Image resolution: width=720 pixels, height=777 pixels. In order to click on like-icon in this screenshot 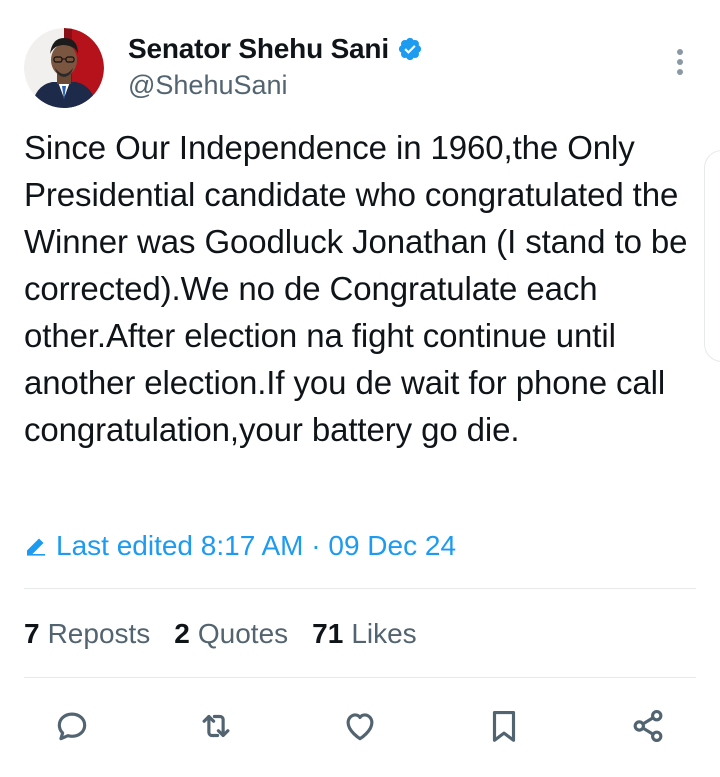, I will do `click(360, 727)`.